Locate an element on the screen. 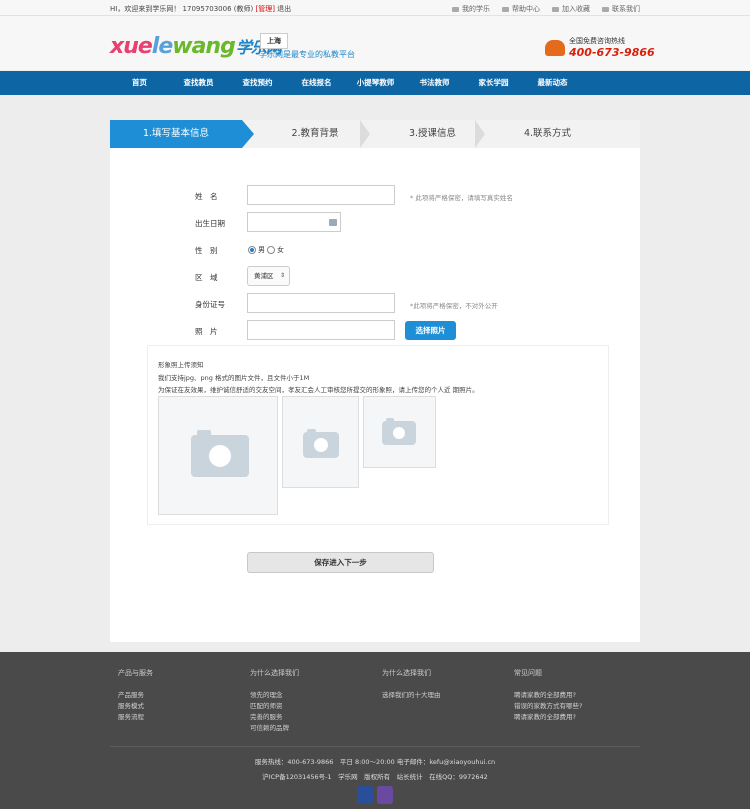 The width and height of the screenshot is (750, 809). footer-link: 选择我们的十大理由 is located at coordinates (411, 695).